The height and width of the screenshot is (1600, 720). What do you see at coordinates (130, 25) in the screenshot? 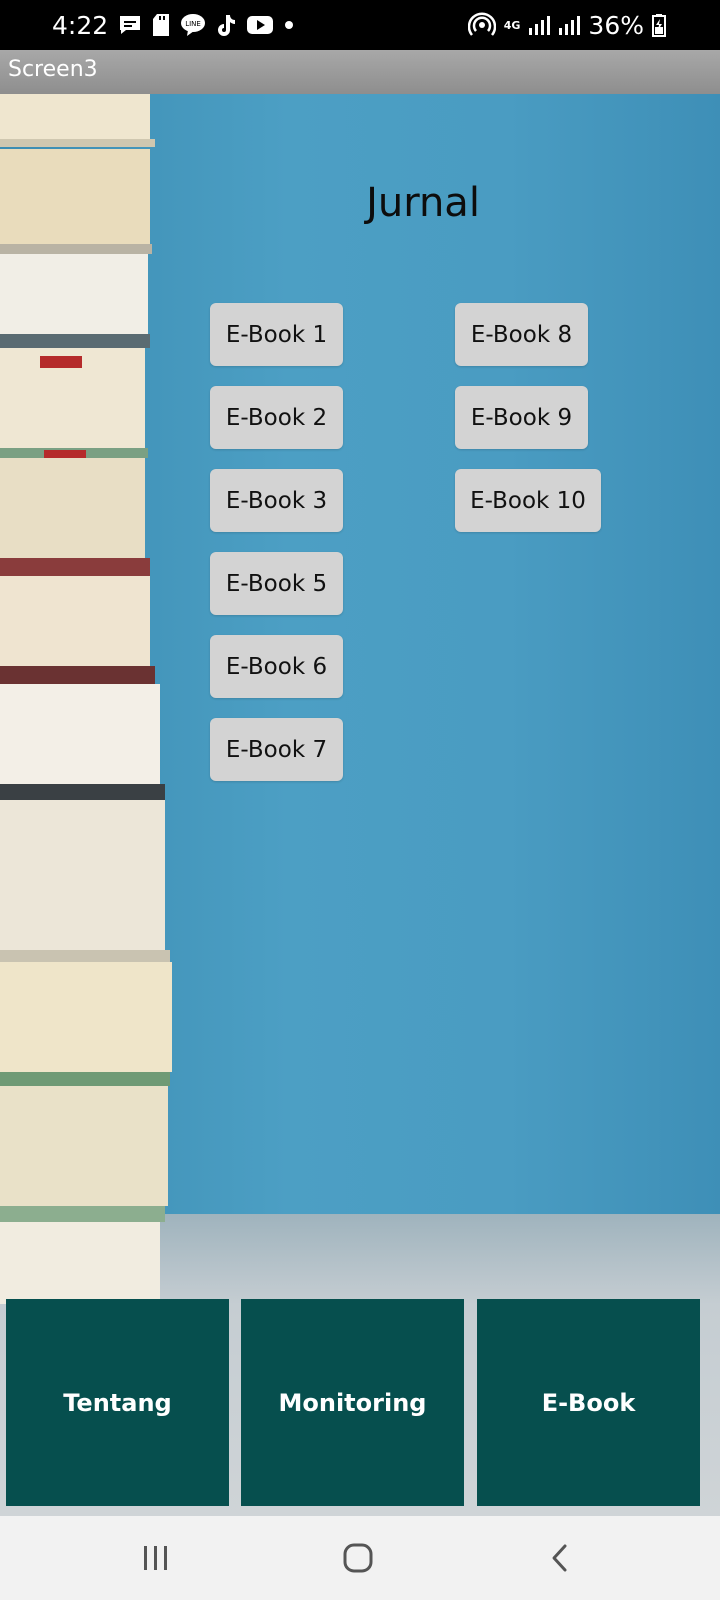
I see `message-icon` at bounding box center [130, 25].